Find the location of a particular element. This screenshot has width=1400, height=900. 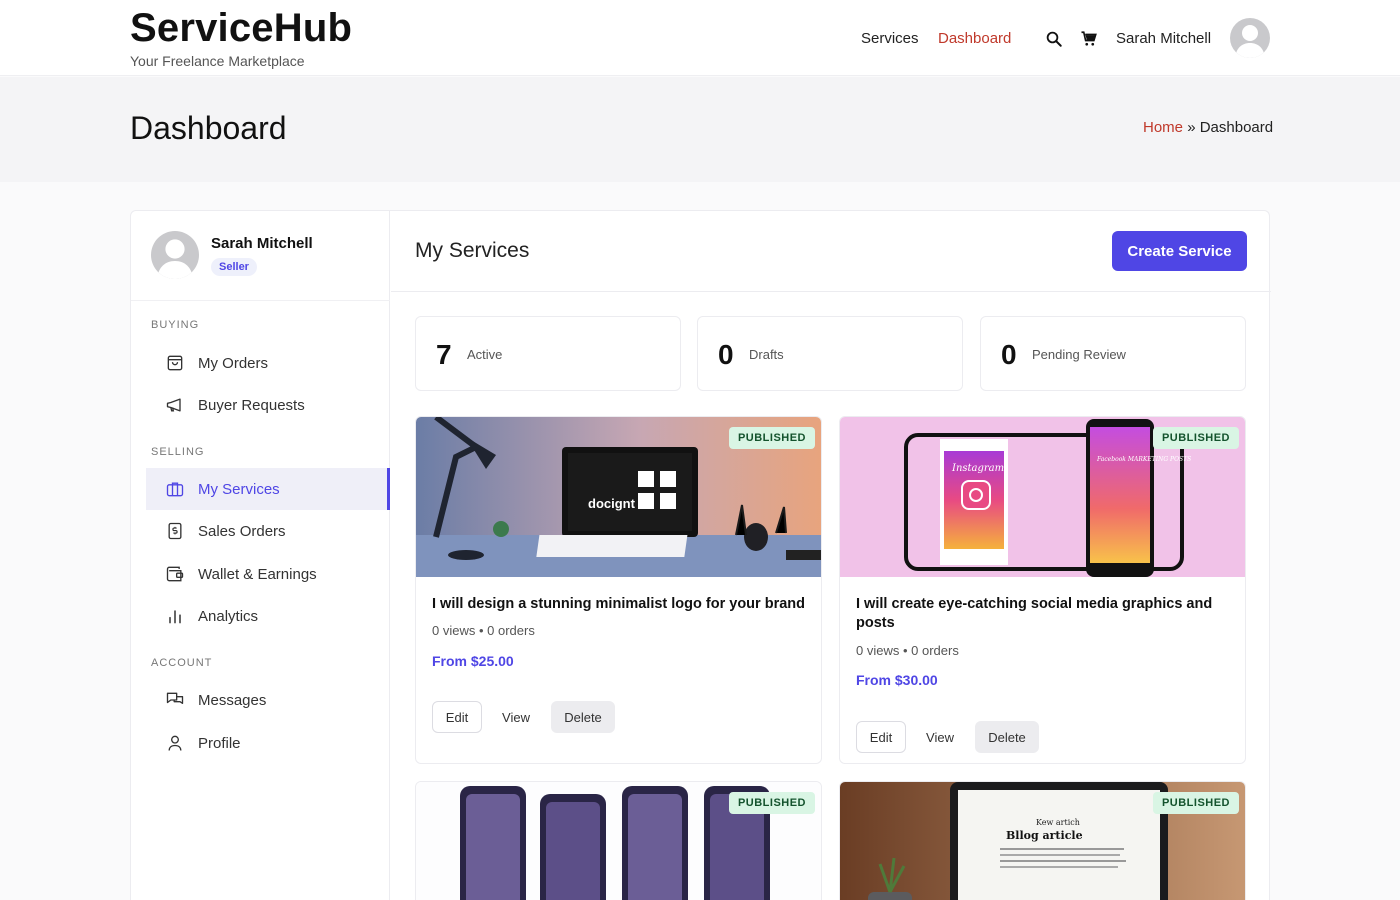

sidebar-item-label: Sales Orders is located at coordinates (242, 531).